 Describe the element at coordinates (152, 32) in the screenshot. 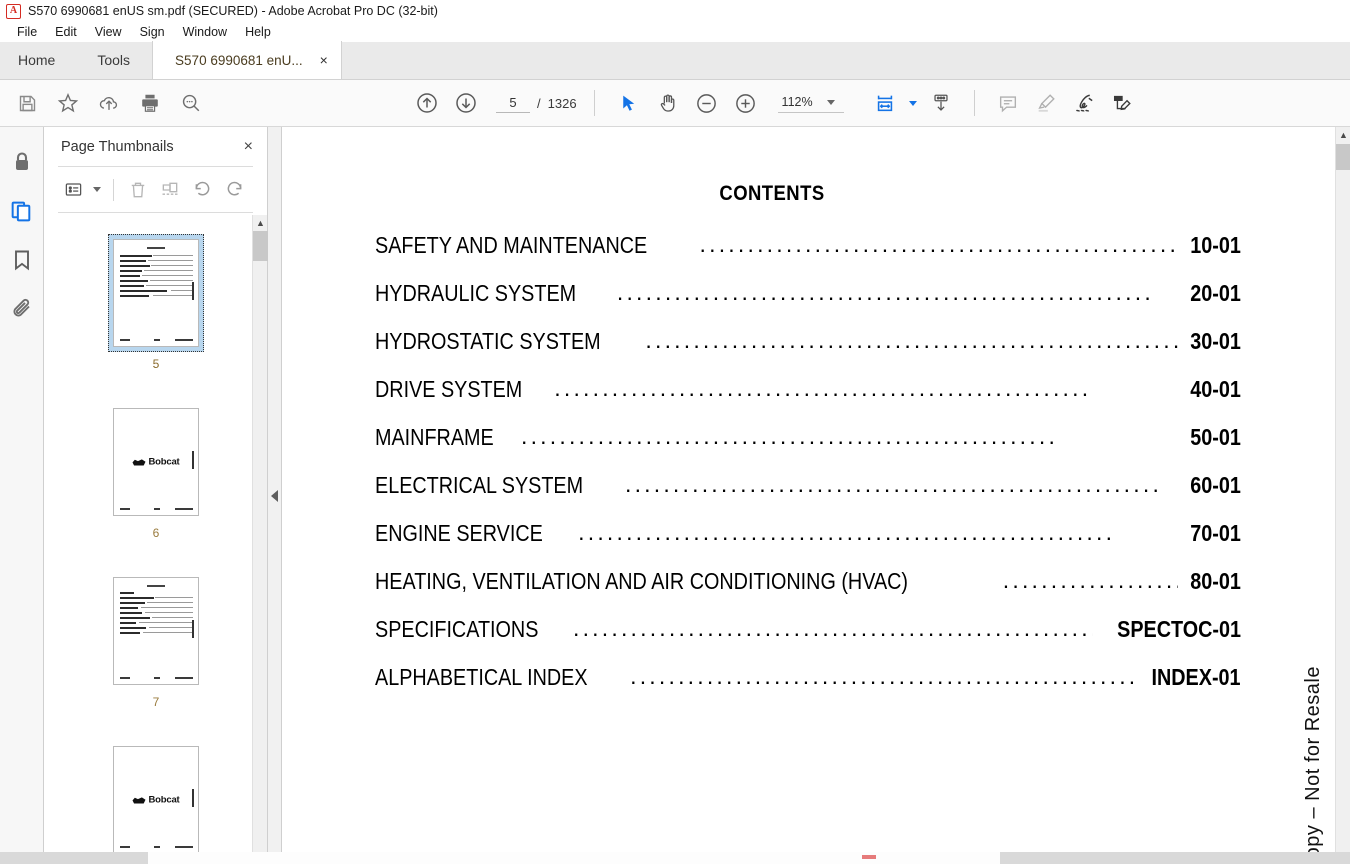

I see `menu-sign: Sign` at that location.